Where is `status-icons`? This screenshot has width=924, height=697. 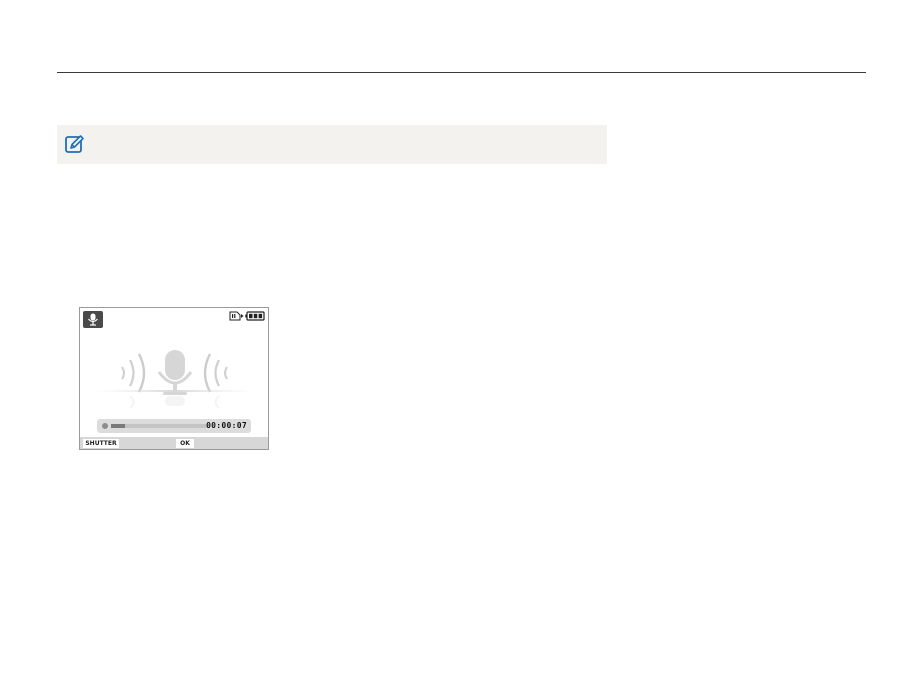 status-icons is located at coordinates (247, 316).